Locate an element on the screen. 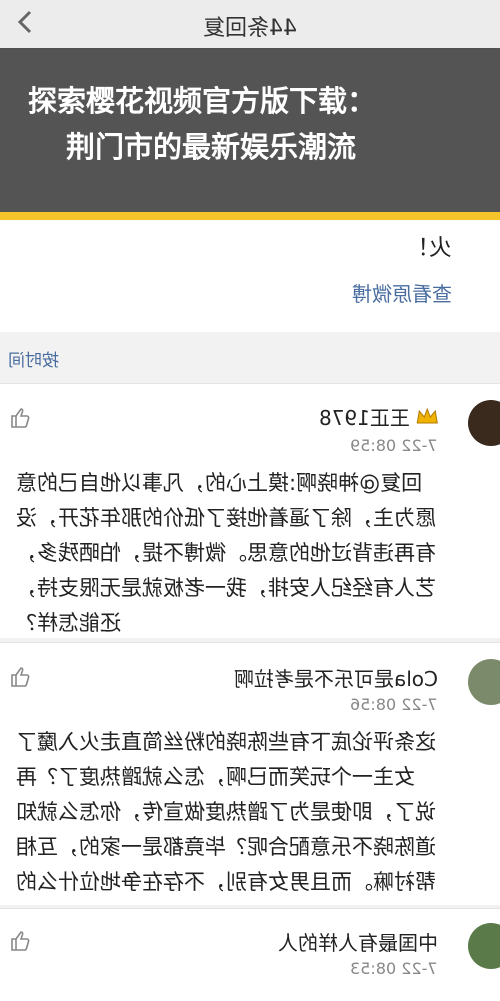 The width and height of the screenshot is (500, 1001). overlay-title-line2: 荆门市的最新娱乐潮流 is located at coordinates (211, 147).